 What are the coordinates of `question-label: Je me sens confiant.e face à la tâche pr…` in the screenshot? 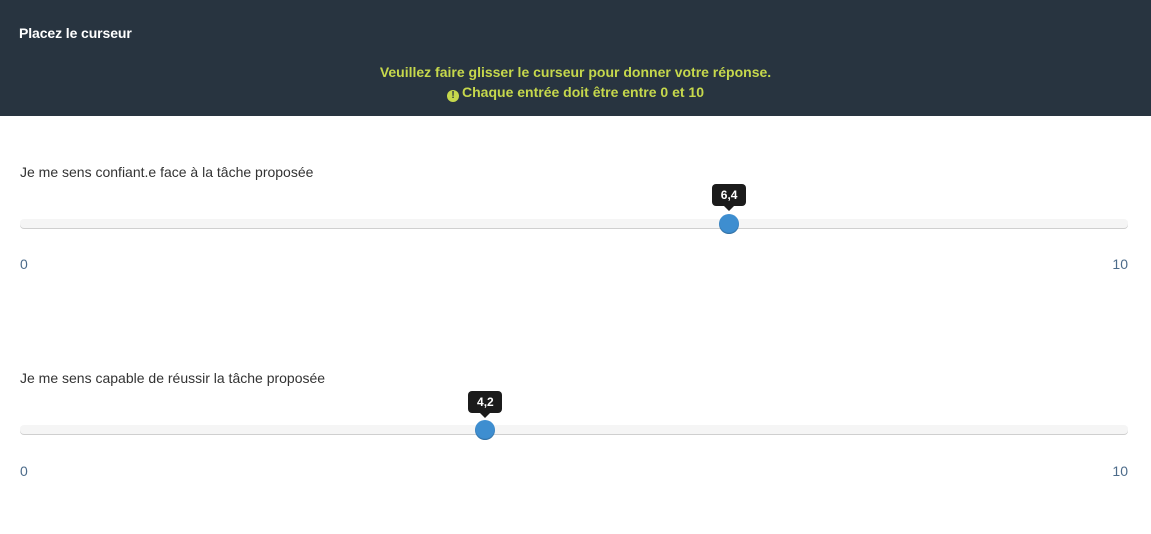 It's located at (167, 172).